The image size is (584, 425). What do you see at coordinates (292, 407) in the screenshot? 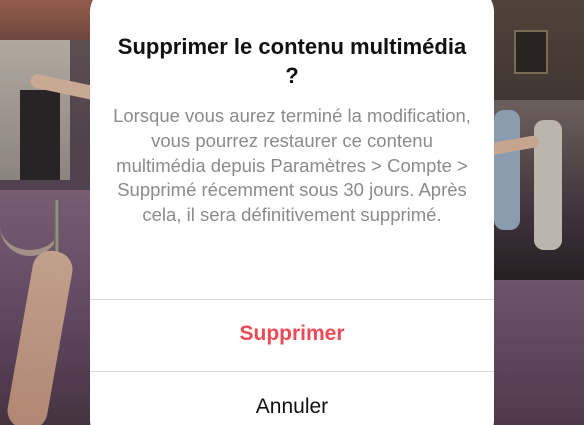
I see `cancel-button: Annuler` at bounding box center [292, 407].